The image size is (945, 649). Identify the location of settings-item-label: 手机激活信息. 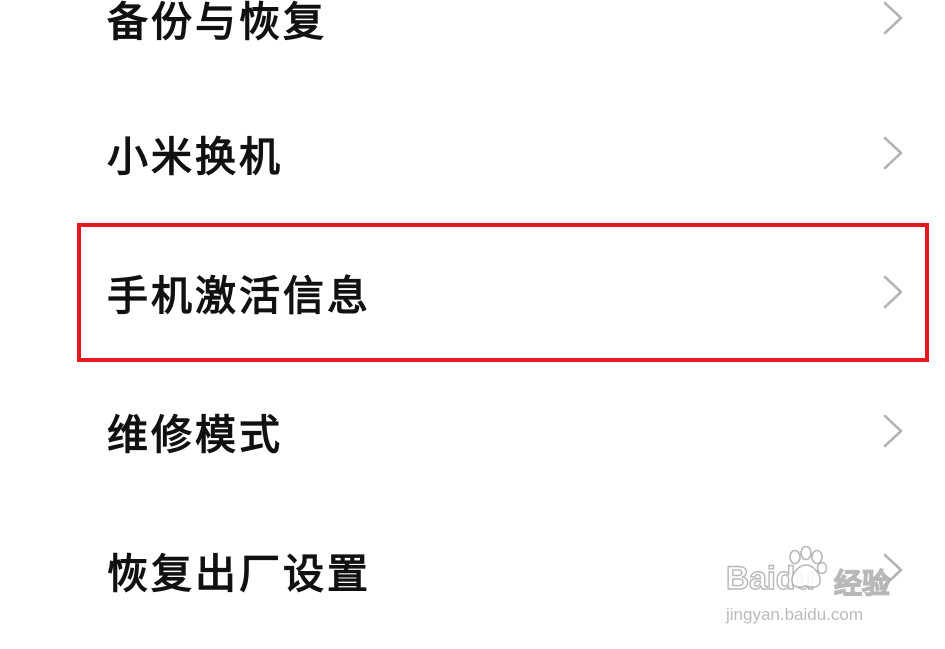
(239, 296).